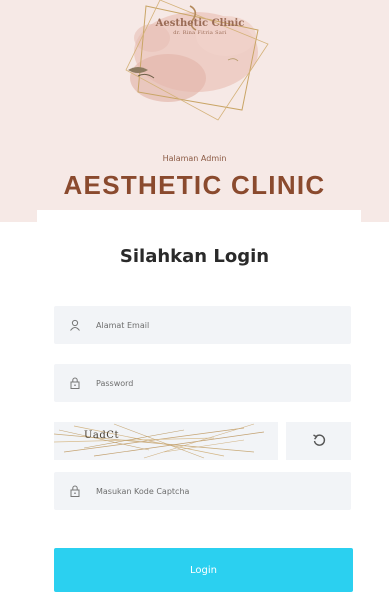 This screenshot has height=594, width=389. Describe the element at coordinates (194, 158) in the screenshot. I see `admin-subtitle: Halaman Admin` at that location.